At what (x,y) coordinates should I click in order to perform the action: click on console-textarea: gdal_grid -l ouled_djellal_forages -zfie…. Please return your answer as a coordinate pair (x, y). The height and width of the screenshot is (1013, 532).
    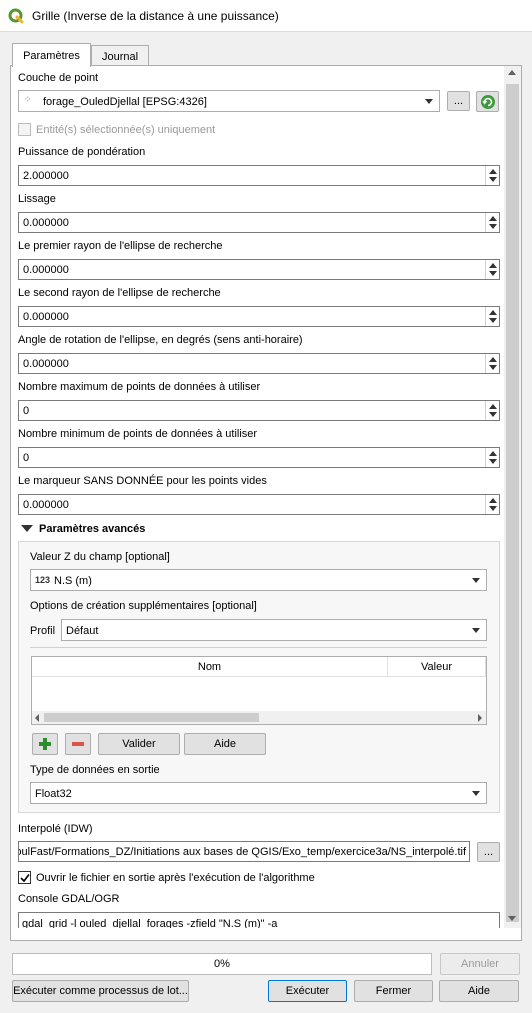
    Looking at the image, I should click on (259, 920).